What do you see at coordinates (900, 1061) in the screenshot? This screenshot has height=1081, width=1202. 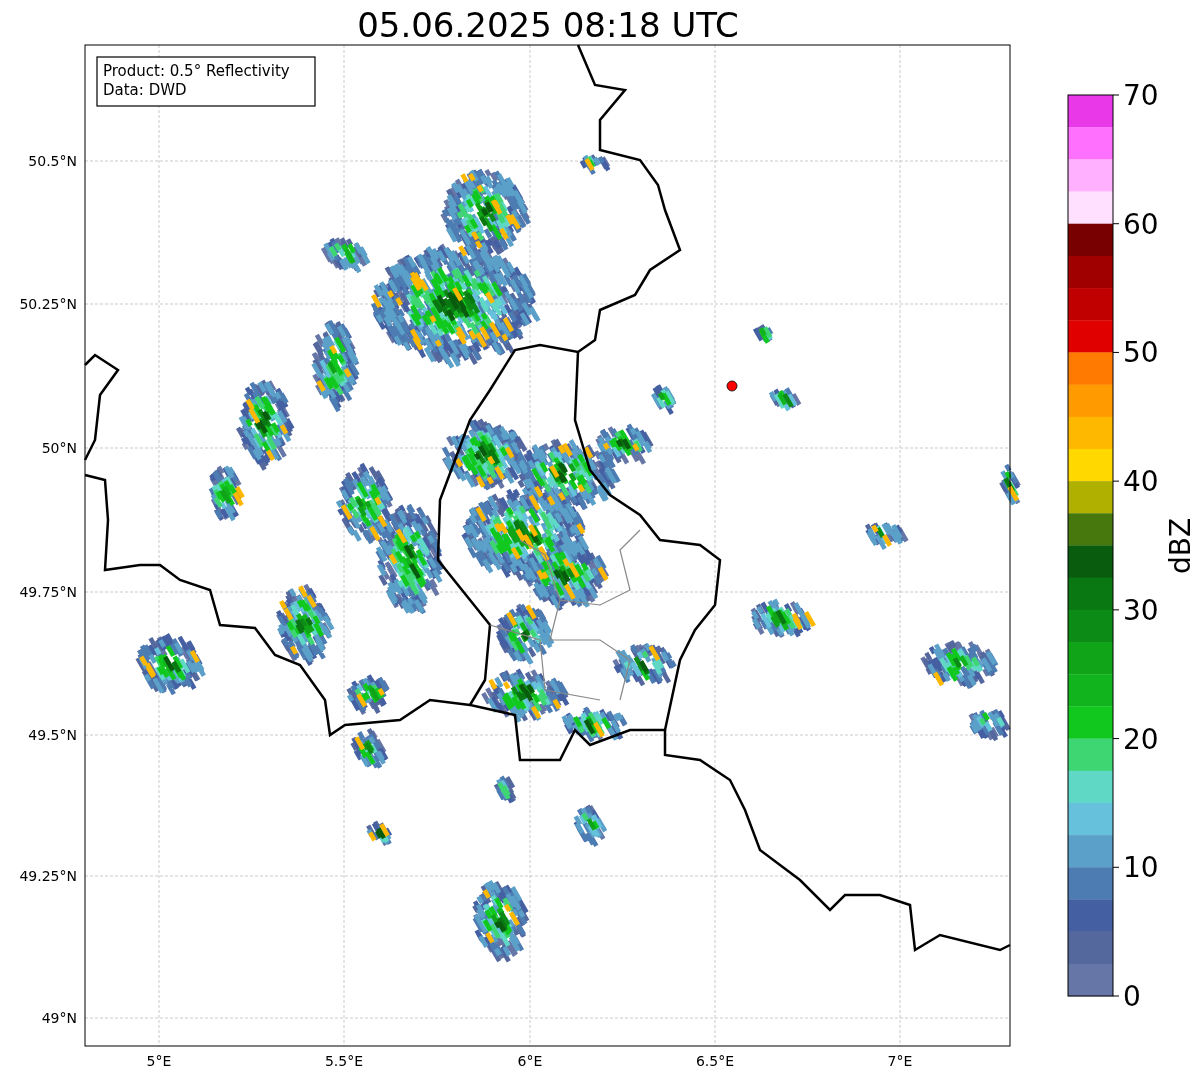 I see `x-tick-label: 7°E` at bounding box center [900, 1061].